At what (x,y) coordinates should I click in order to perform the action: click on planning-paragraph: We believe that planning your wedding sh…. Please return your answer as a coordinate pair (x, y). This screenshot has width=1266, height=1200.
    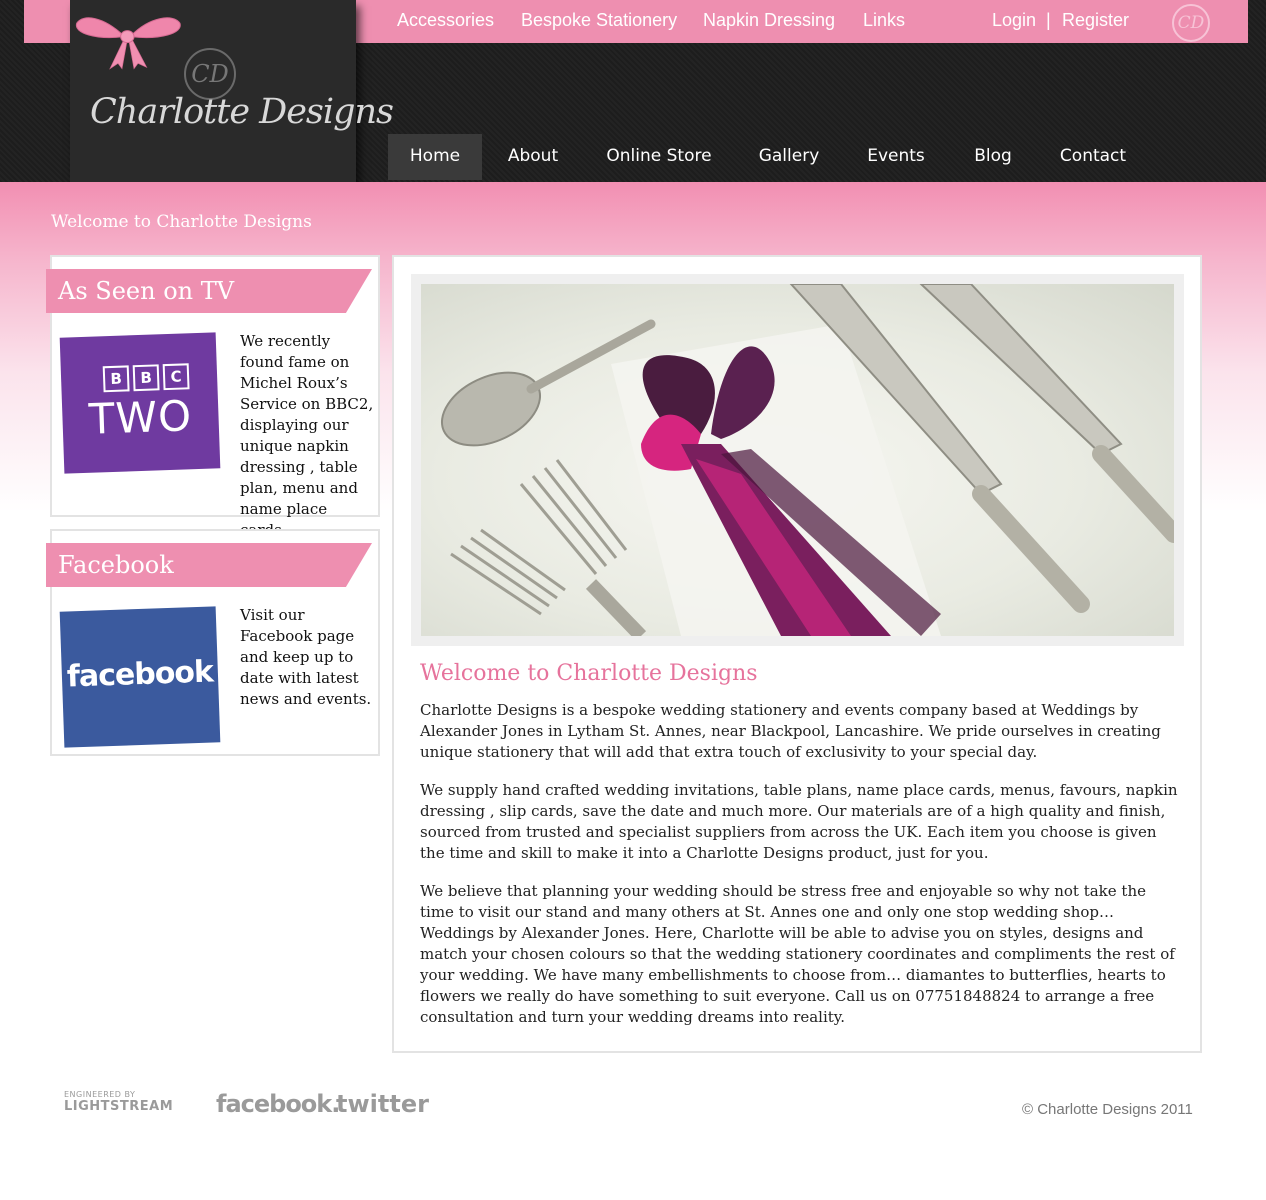
    Looking at the image, I should click on (797, 954).